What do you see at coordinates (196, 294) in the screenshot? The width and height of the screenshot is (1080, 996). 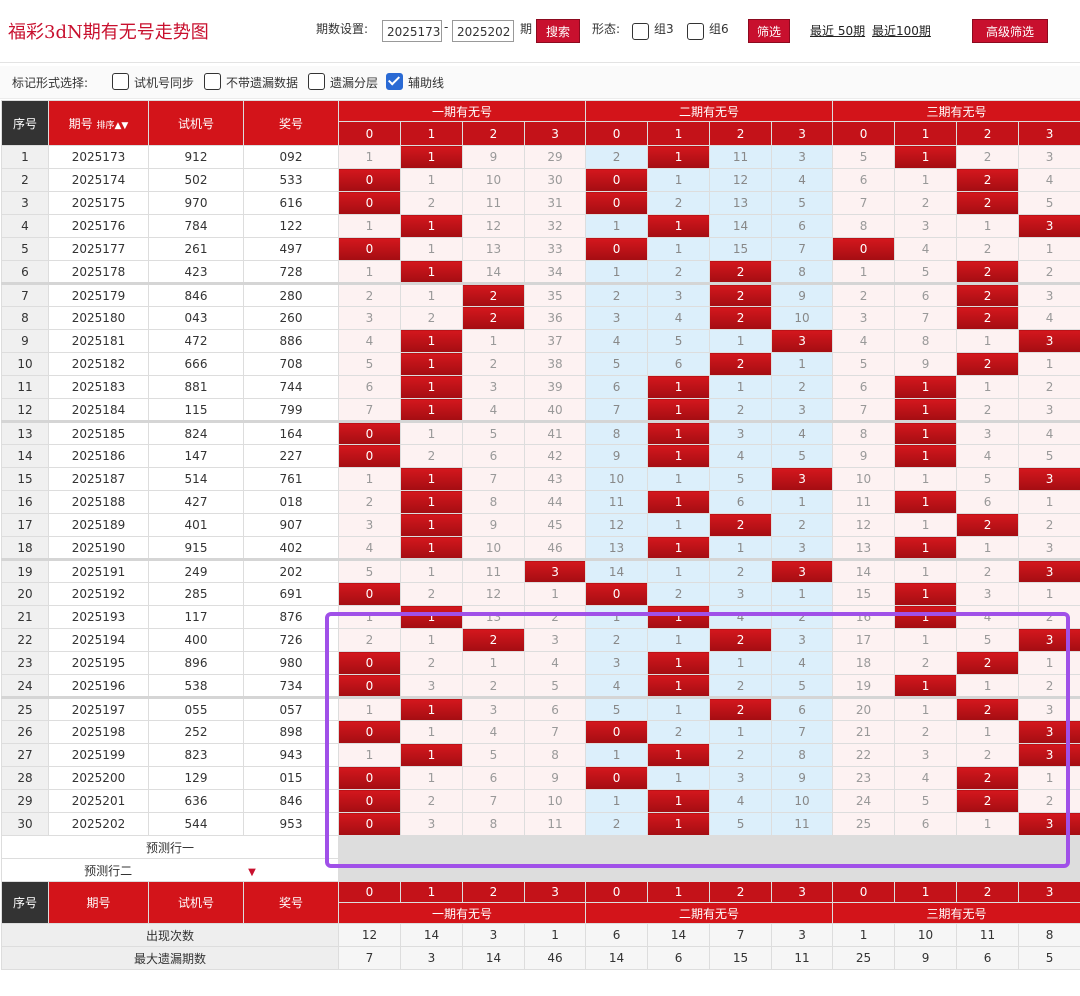 I see `row-trial: 846` at bounding box center [196, 294].